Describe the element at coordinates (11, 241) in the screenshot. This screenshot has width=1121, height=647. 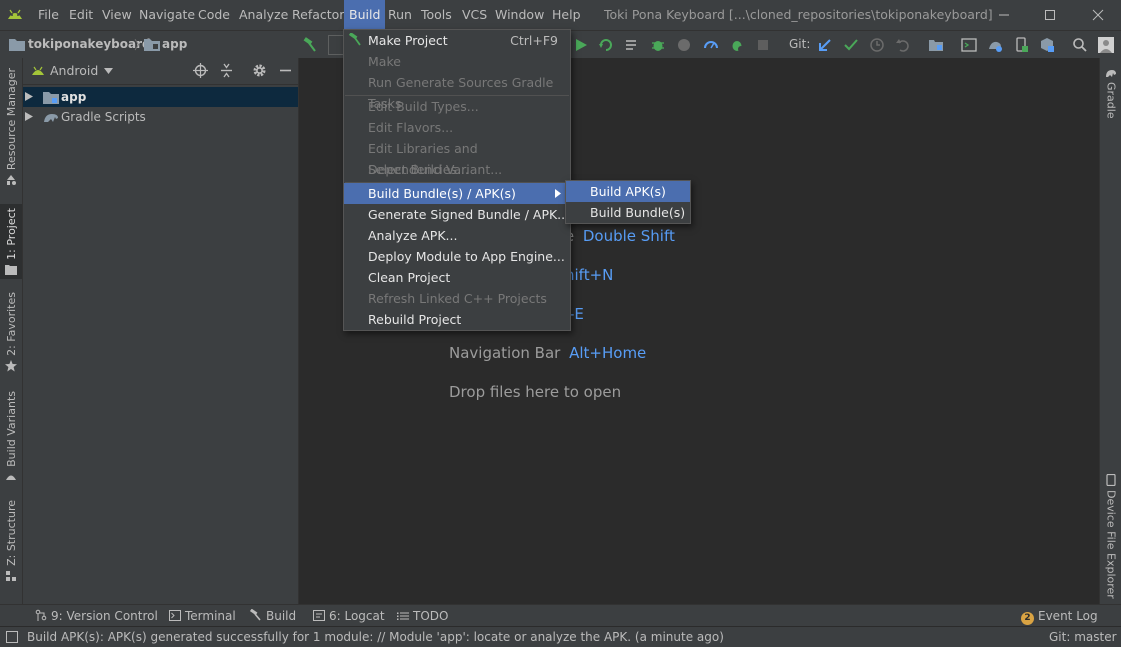
I see `tab-project: 1: Project` at that location.